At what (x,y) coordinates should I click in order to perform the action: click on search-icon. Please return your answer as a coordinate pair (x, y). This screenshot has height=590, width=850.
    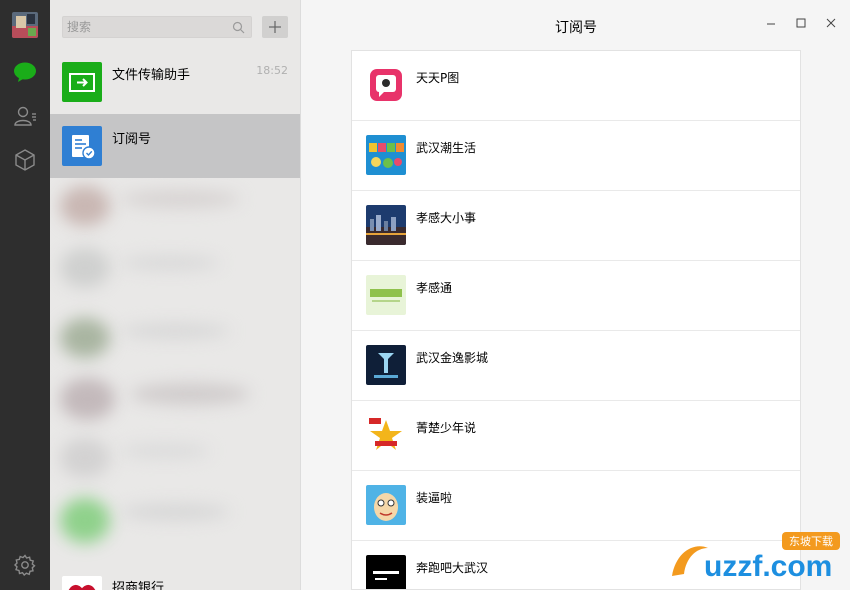
    Looking at the image, I should click on (238, 27).